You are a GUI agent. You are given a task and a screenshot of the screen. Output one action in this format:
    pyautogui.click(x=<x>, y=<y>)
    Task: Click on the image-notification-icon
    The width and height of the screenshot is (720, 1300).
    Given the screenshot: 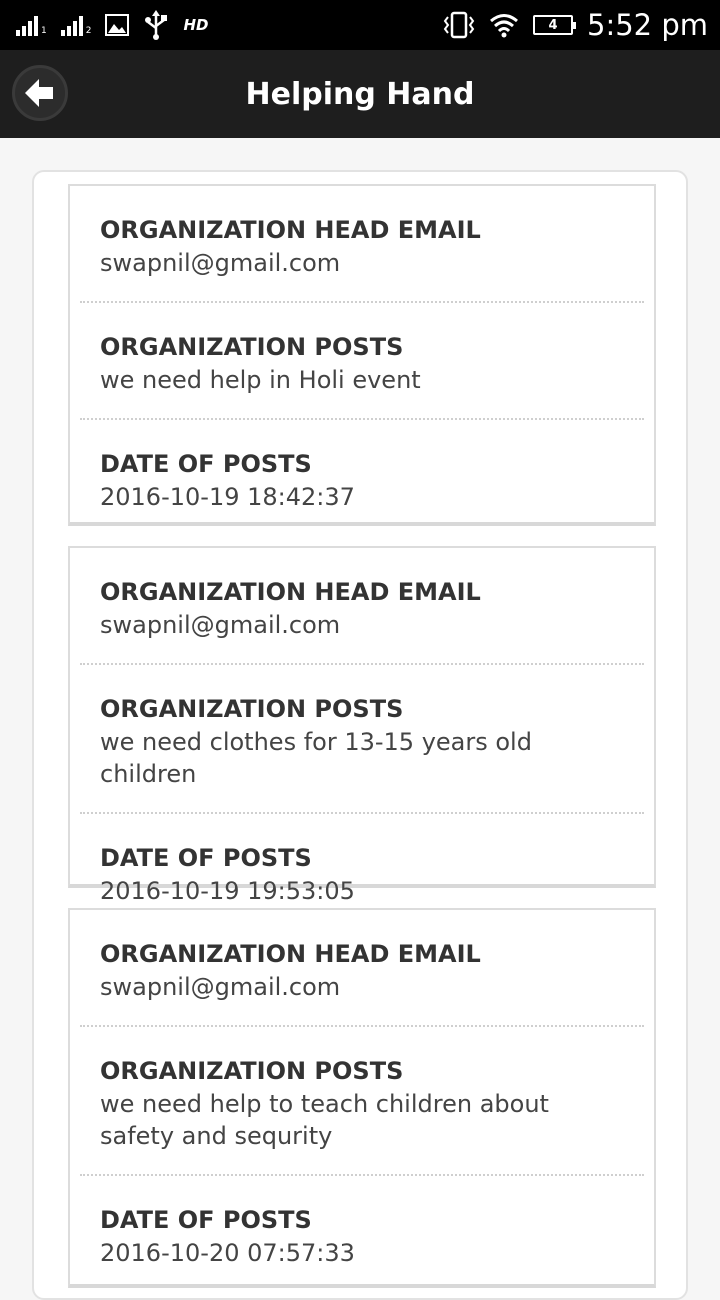 What is the action you would take?
    pyautogui.click(x=117, y=25)
    